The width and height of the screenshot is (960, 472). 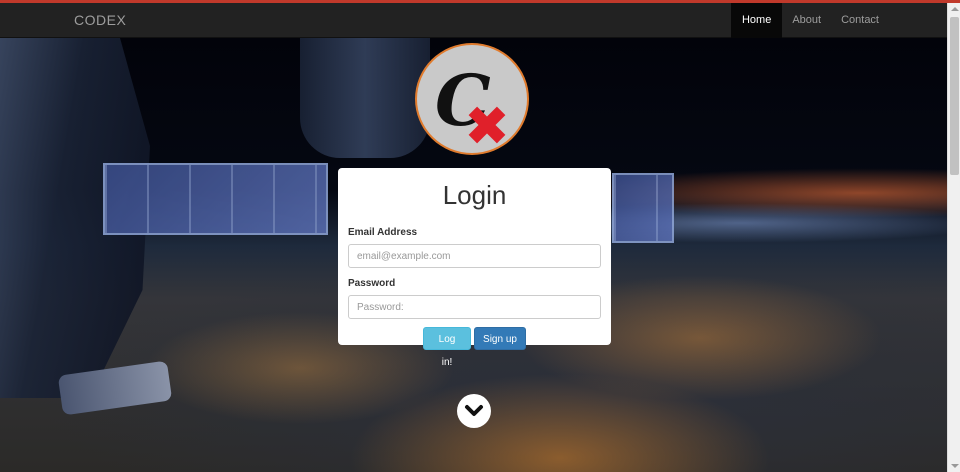 I want to click on solar-panel-right, so click(x=643, y=208).